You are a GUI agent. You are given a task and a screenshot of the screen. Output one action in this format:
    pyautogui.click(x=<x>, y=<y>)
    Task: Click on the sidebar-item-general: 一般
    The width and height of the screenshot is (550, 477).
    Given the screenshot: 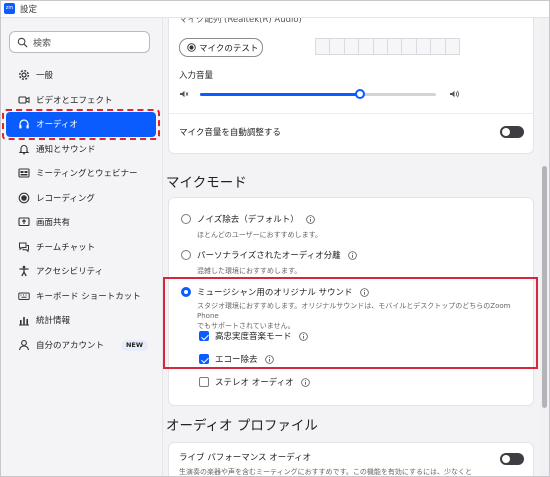 What is the action you would take?
    pyautogui.click(x=81, y=75)
    